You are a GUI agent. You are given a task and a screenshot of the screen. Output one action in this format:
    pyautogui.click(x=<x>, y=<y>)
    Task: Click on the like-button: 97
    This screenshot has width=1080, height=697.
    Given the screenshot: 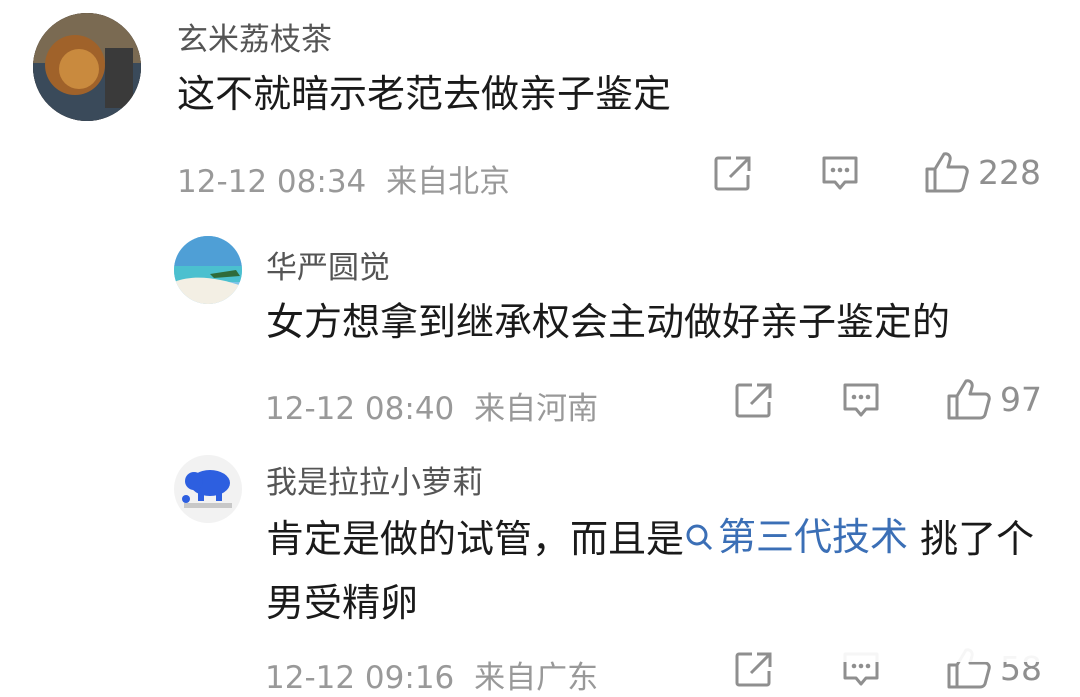 What is the action you would take?
    pyautogui.click(x=994, y=399)
    